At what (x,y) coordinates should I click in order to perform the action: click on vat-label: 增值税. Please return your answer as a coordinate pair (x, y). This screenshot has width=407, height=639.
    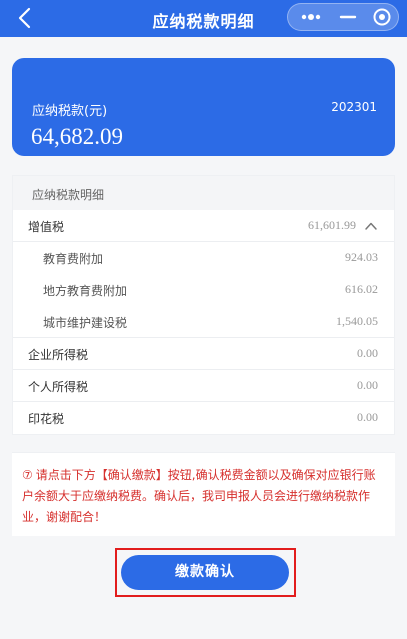
    Looking at the image, I should click on (46, 227).